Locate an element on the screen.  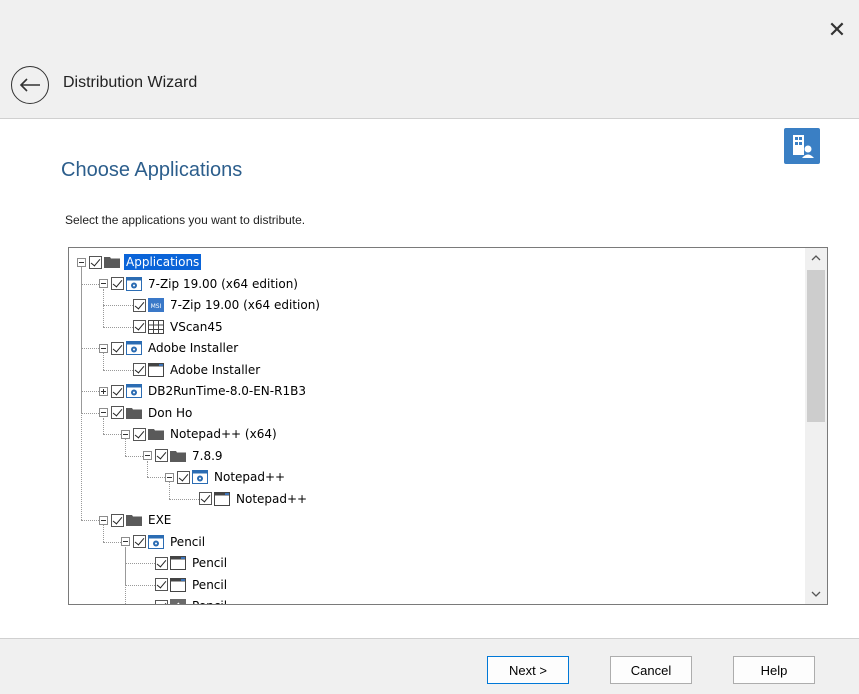
svg-text: MSI is located at coordinates (156, 306).